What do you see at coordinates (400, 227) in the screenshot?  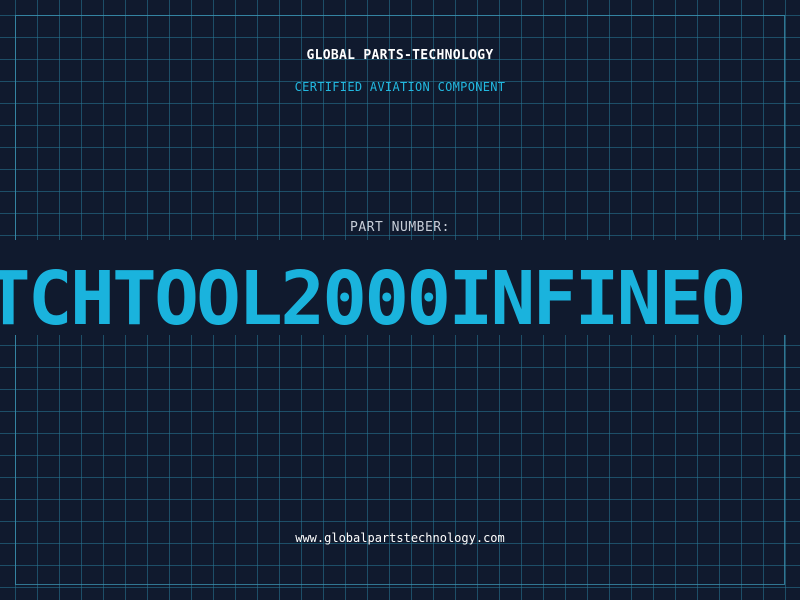 I see `part-number-label: PART NUMBER:` at bounding box center [400, 227].